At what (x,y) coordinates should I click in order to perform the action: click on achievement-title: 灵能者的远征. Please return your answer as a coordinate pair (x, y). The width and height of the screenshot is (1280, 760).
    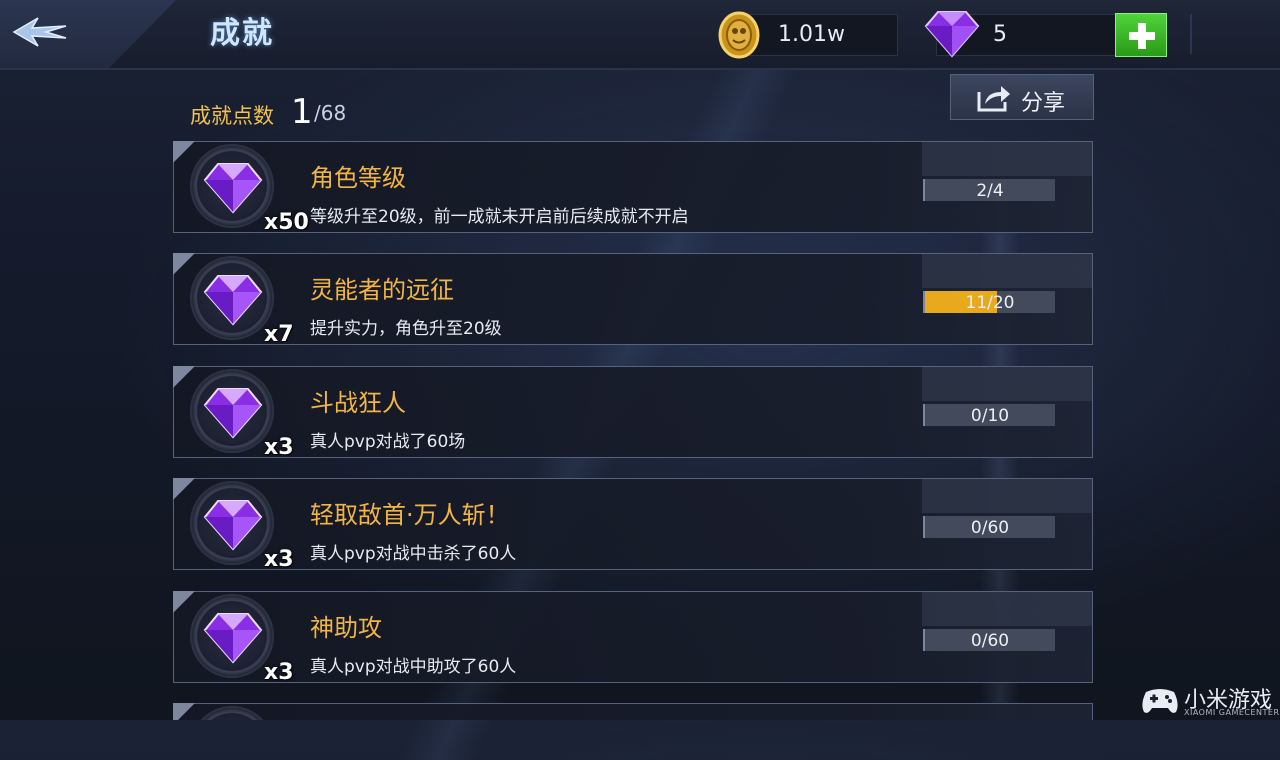
    Looking at the image, I should click on (382, 290).